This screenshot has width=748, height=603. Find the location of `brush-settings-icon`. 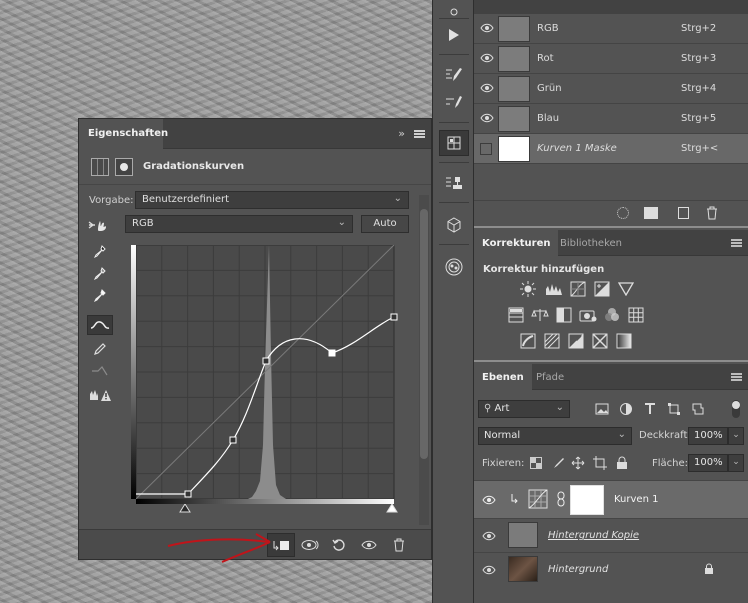

brush-settings-icon is located at coordinates (454, 75).